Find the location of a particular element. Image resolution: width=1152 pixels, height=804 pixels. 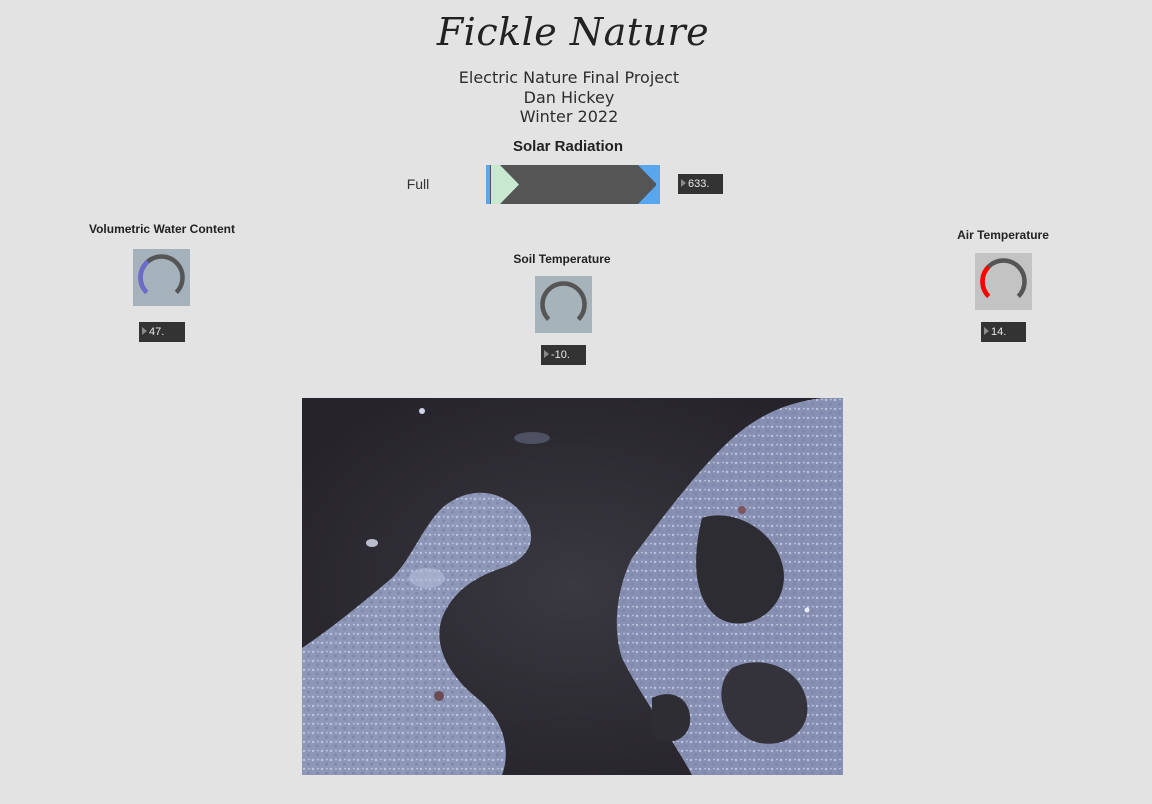

term-line: Winter 2022 is located at coordinates (569, 116).